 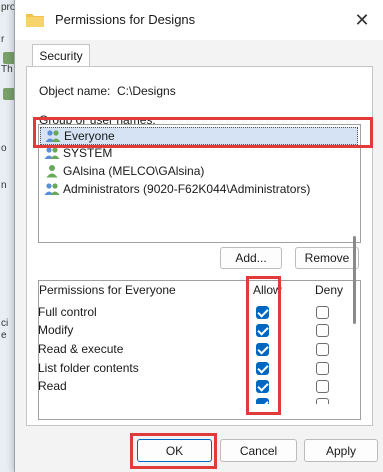 I want to click on allow-list-folder-contents-checkbox, so click(x=262, y=368).